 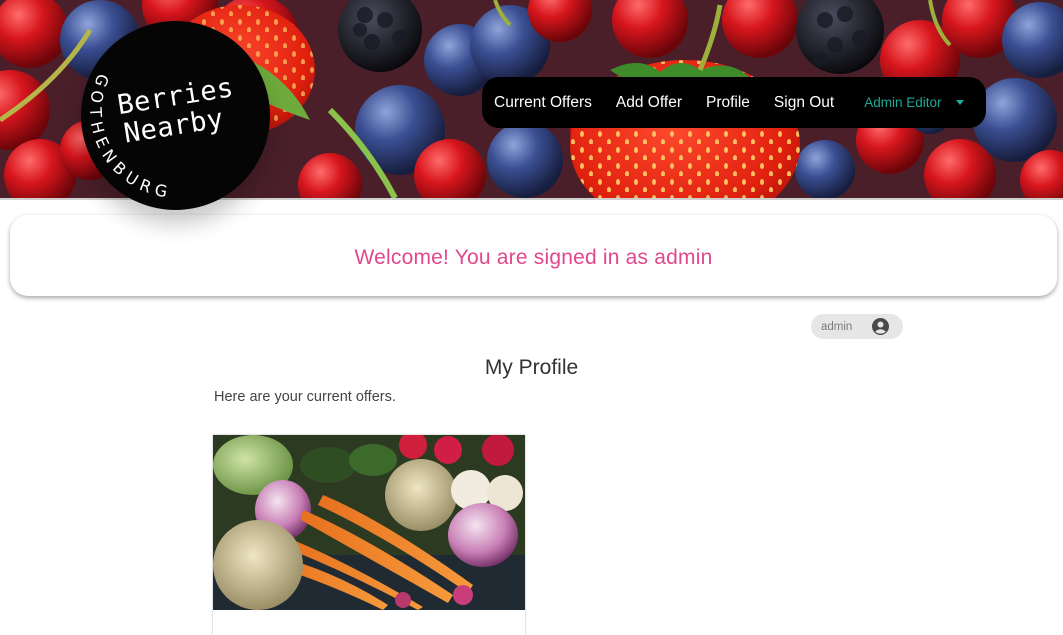 What do you see at coordinates (175, 115) in the screenshot?
I see `brand-logo: Berries Nearby GOTHENBURG` at bounding box center [175, 115].